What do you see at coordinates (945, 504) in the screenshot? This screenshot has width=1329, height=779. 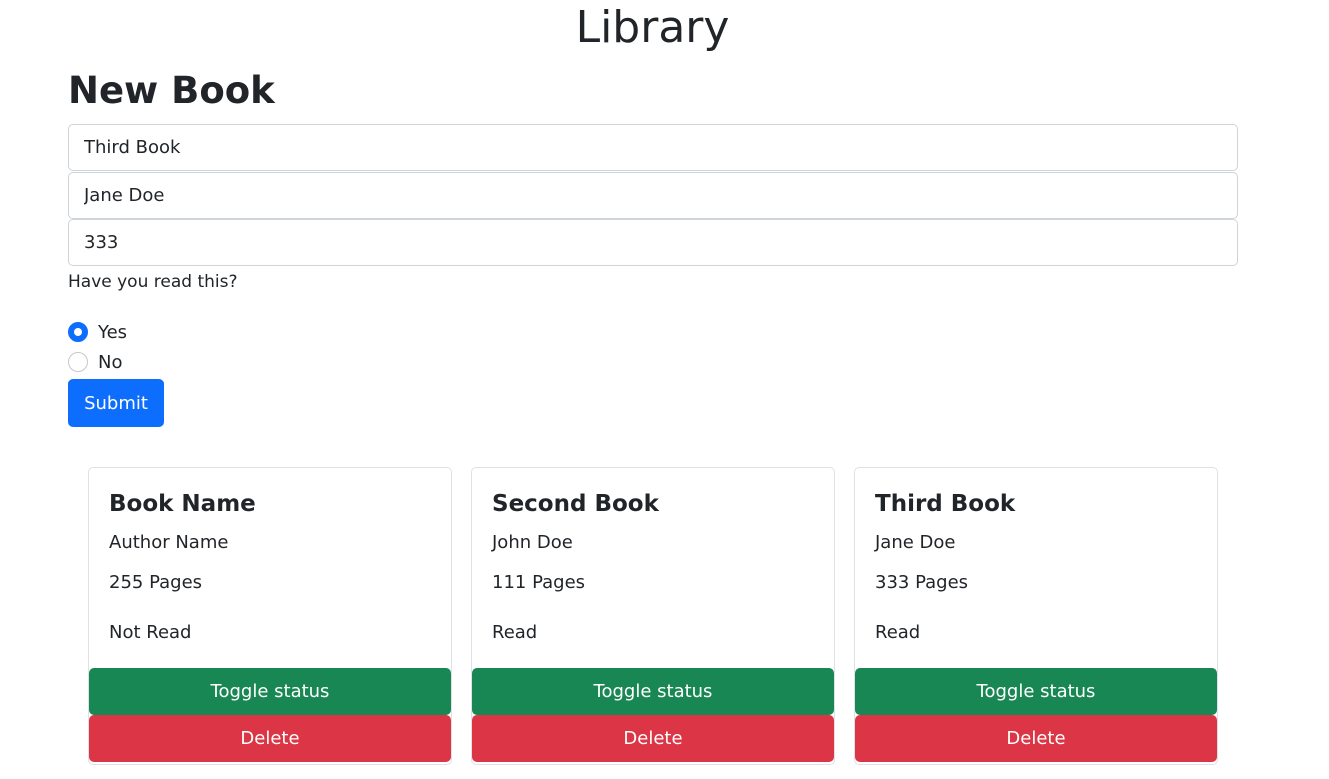 I see `book-card-title: Third Book` at bounding box center [945, 504].